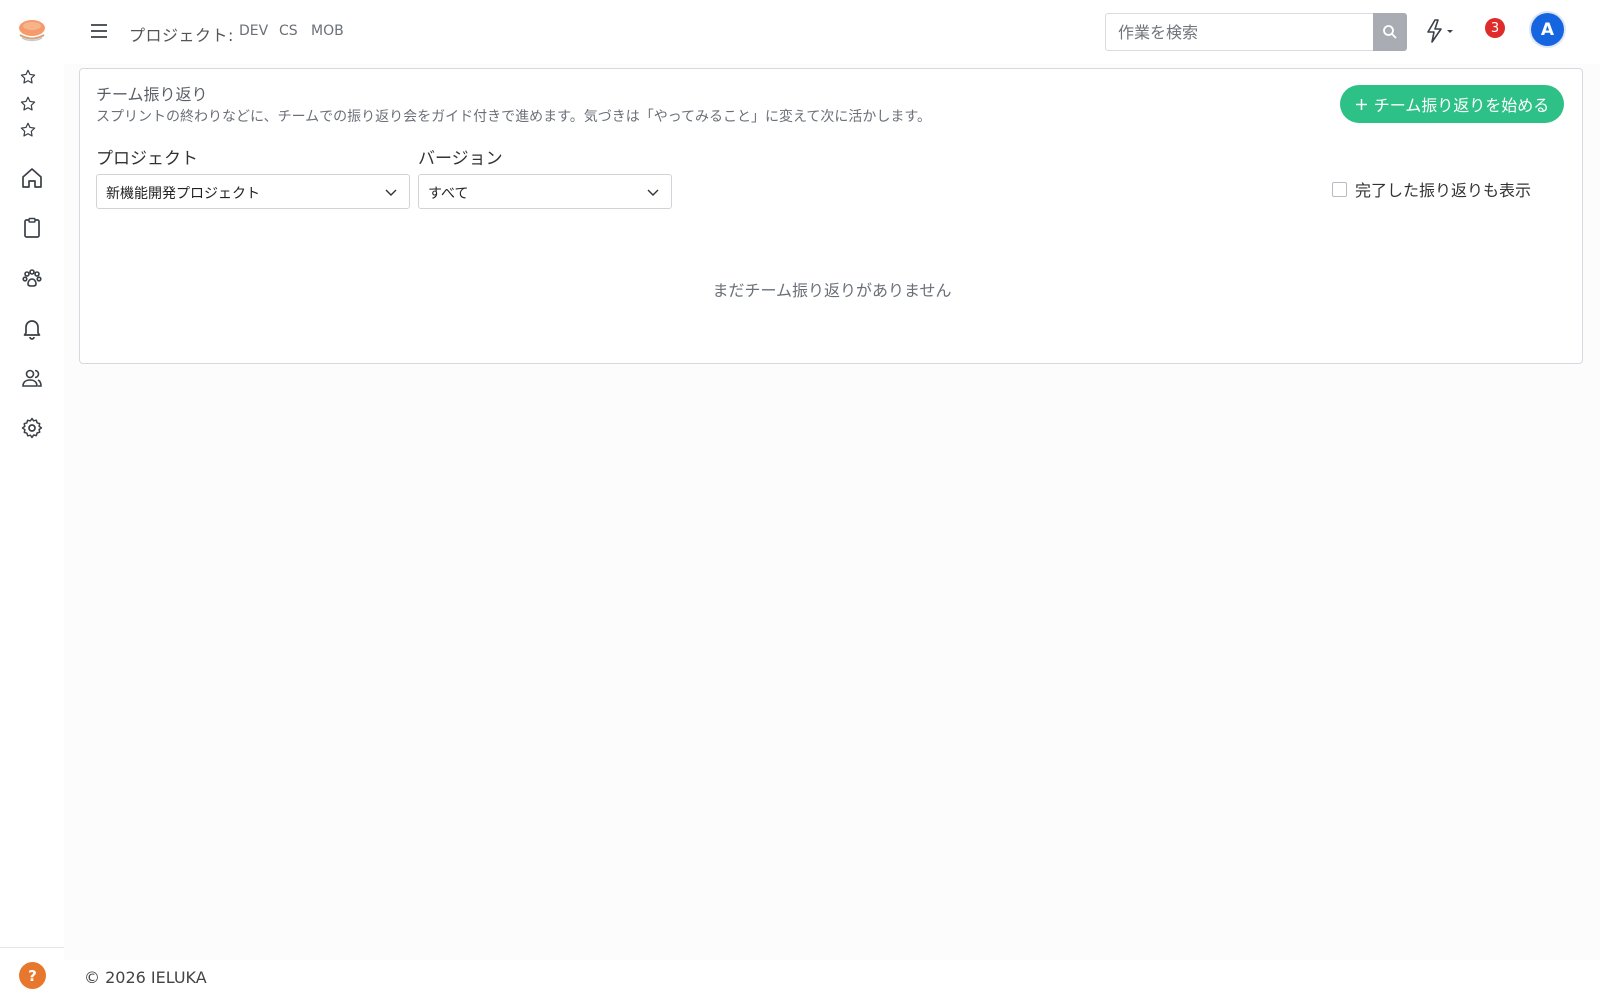 Image resolution: width=1600 pixels, height=1000 pixels. What do you see at coordinates (32, 428) in the screenshot?
I see `gear-icon` at bounding box center [32, 428].